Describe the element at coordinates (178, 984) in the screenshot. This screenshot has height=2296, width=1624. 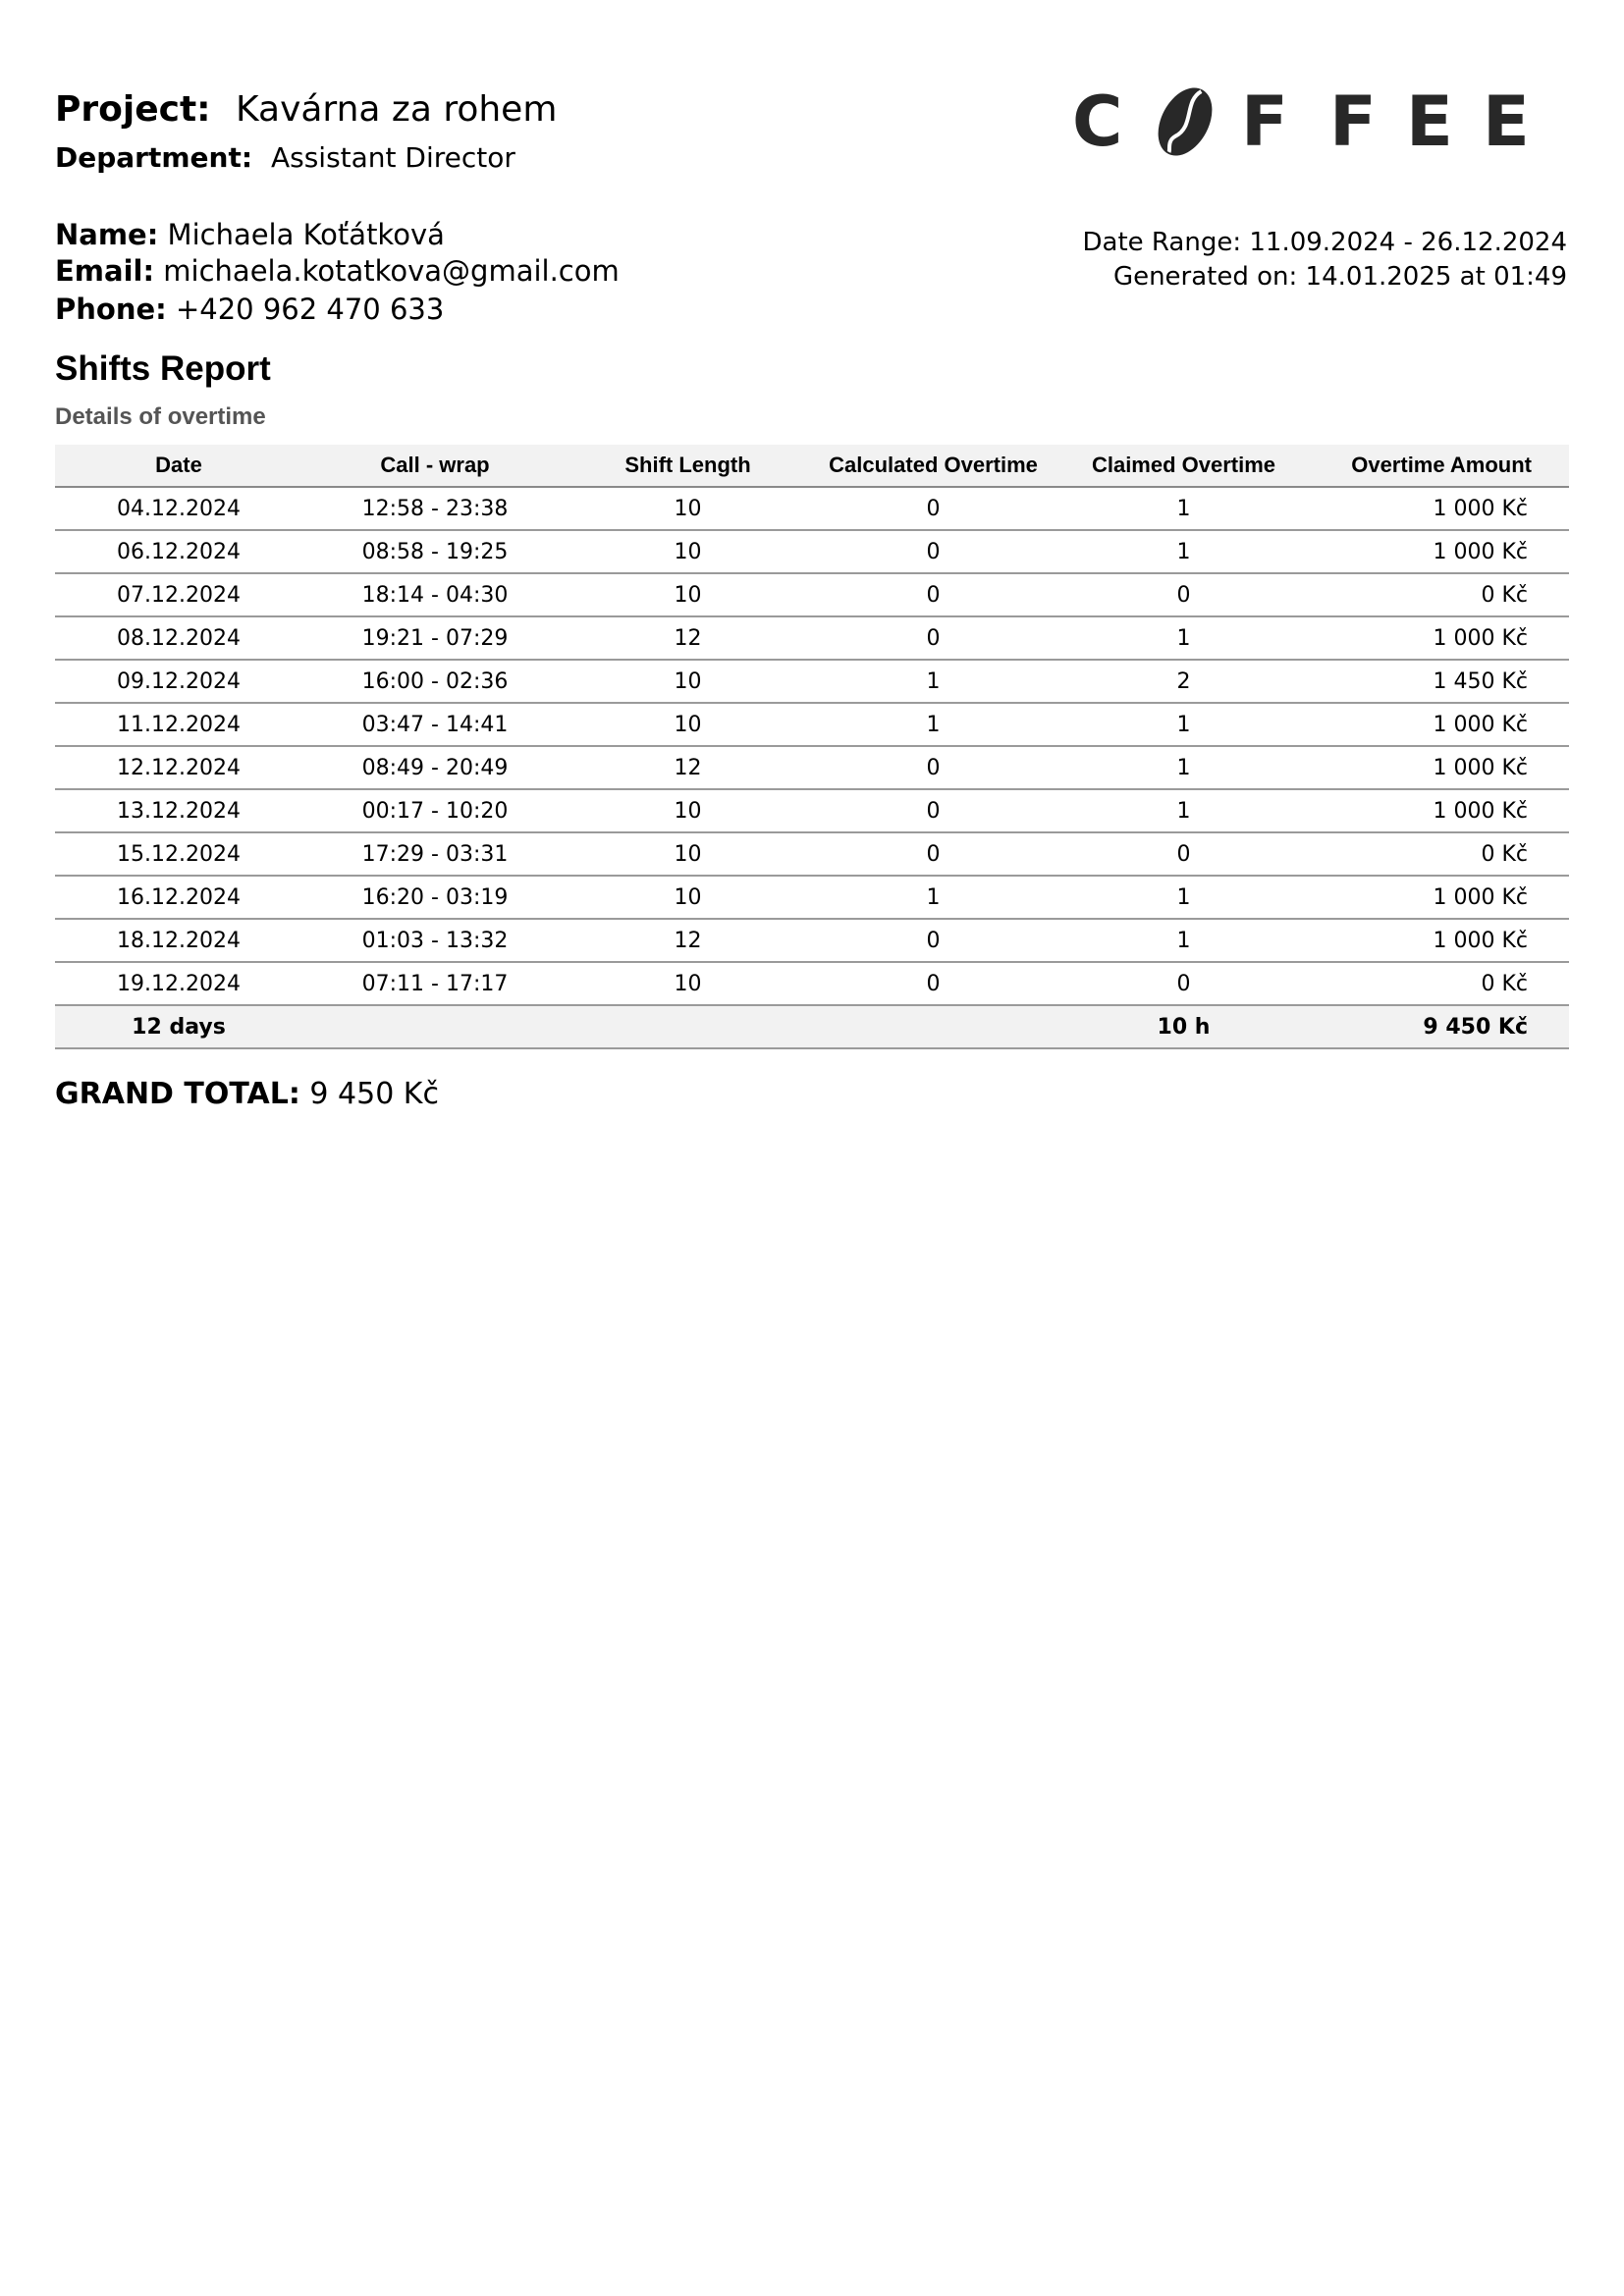
I see `cell-date: 19.12.2024` at that location.